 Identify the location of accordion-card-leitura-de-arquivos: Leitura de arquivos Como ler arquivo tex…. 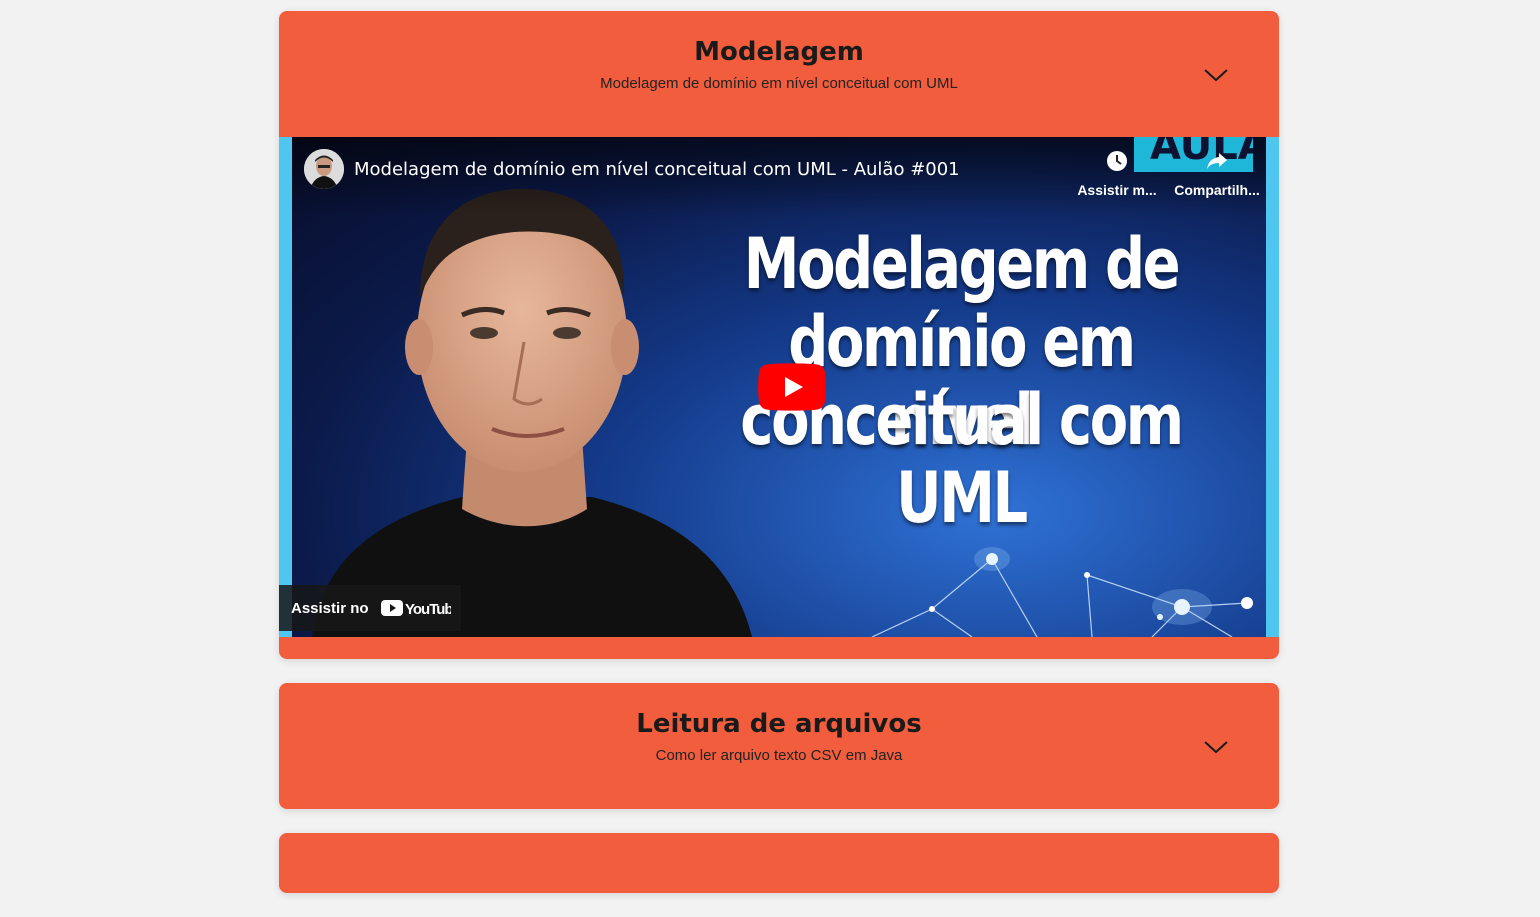
(779, 746).